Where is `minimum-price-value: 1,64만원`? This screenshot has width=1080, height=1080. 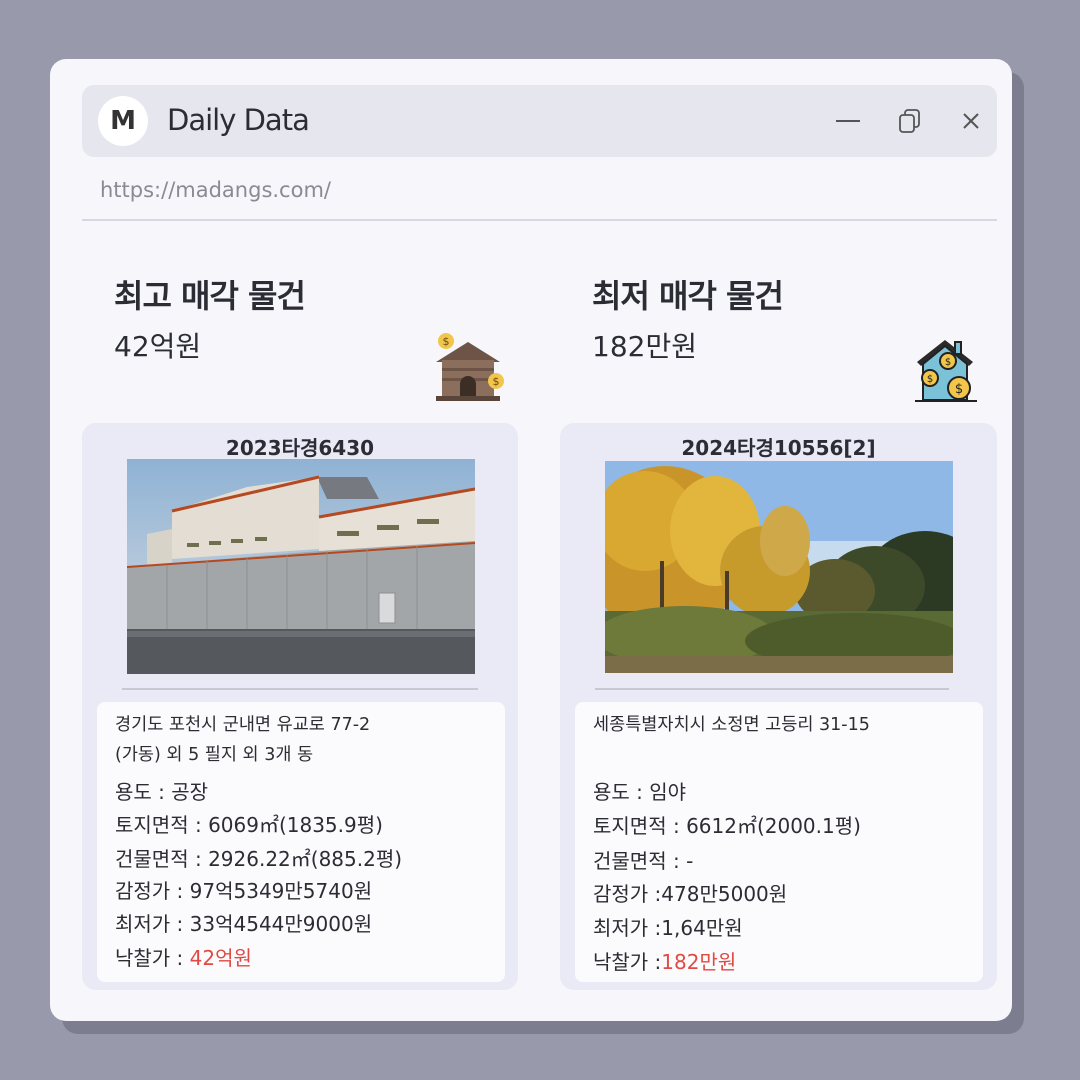
minimum-price-value: 1,64만원 is located at coordinates (702, 928).